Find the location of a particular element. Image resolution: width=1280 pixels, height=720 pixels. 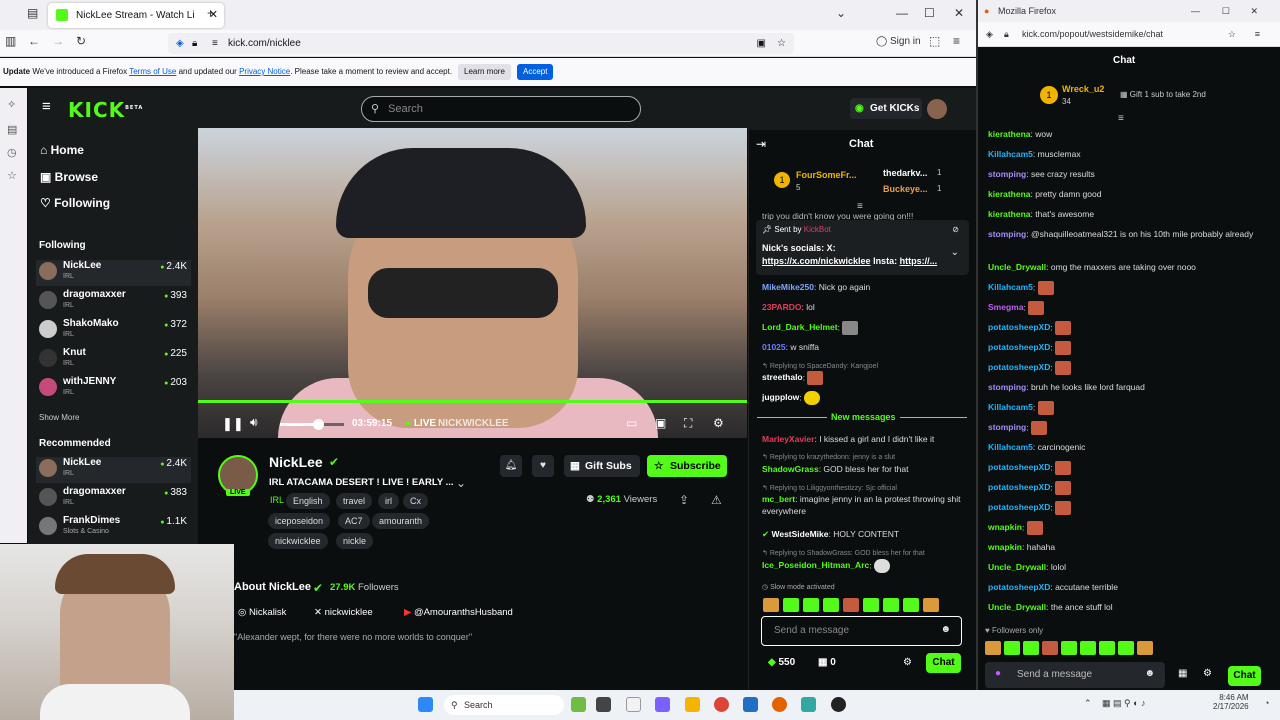

hamburger-icon: ≡ is located at coordinates (46, 106).